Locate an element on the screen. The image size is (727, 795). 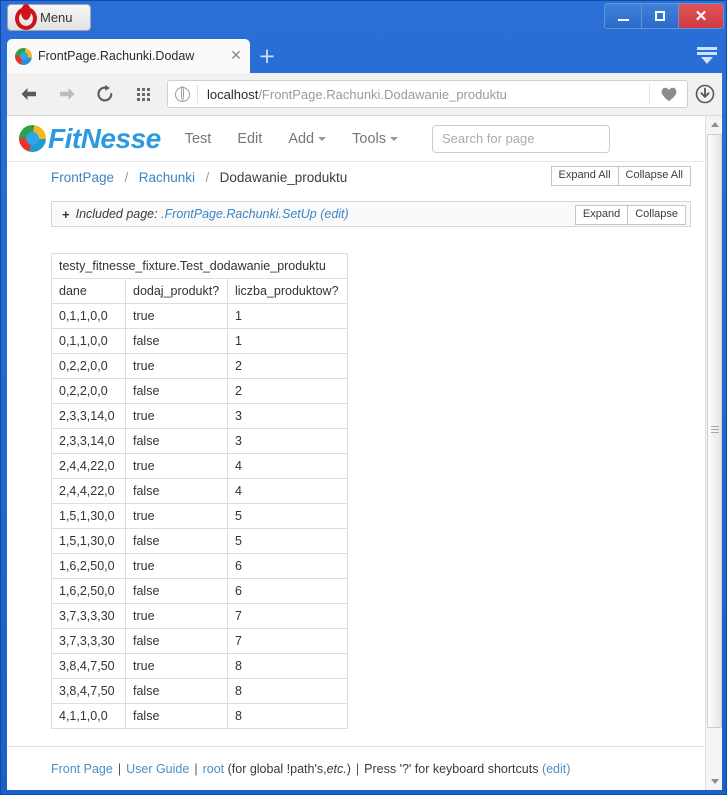
tab-close-icon: ✕ is located at coordinates (236, 56).